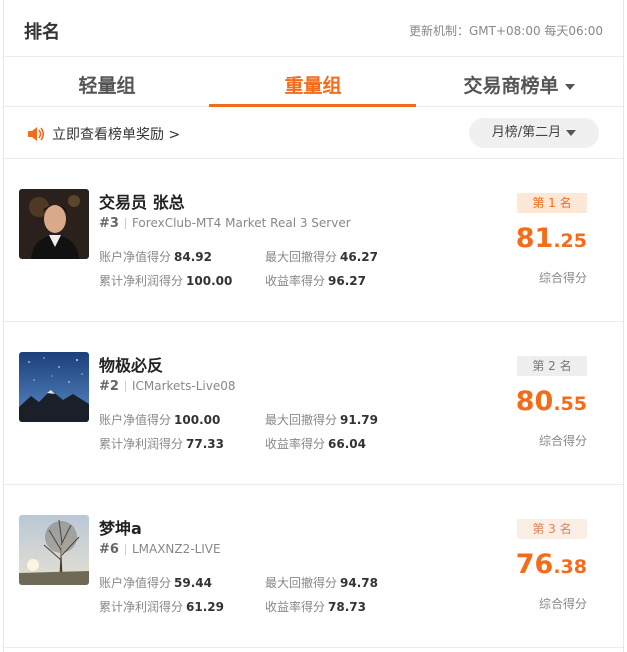 This screenshot has height=652, width=627. Describe the element at coordinates (109, 549) in the screenshot. I see `trader-rank-number: #6` at that location.